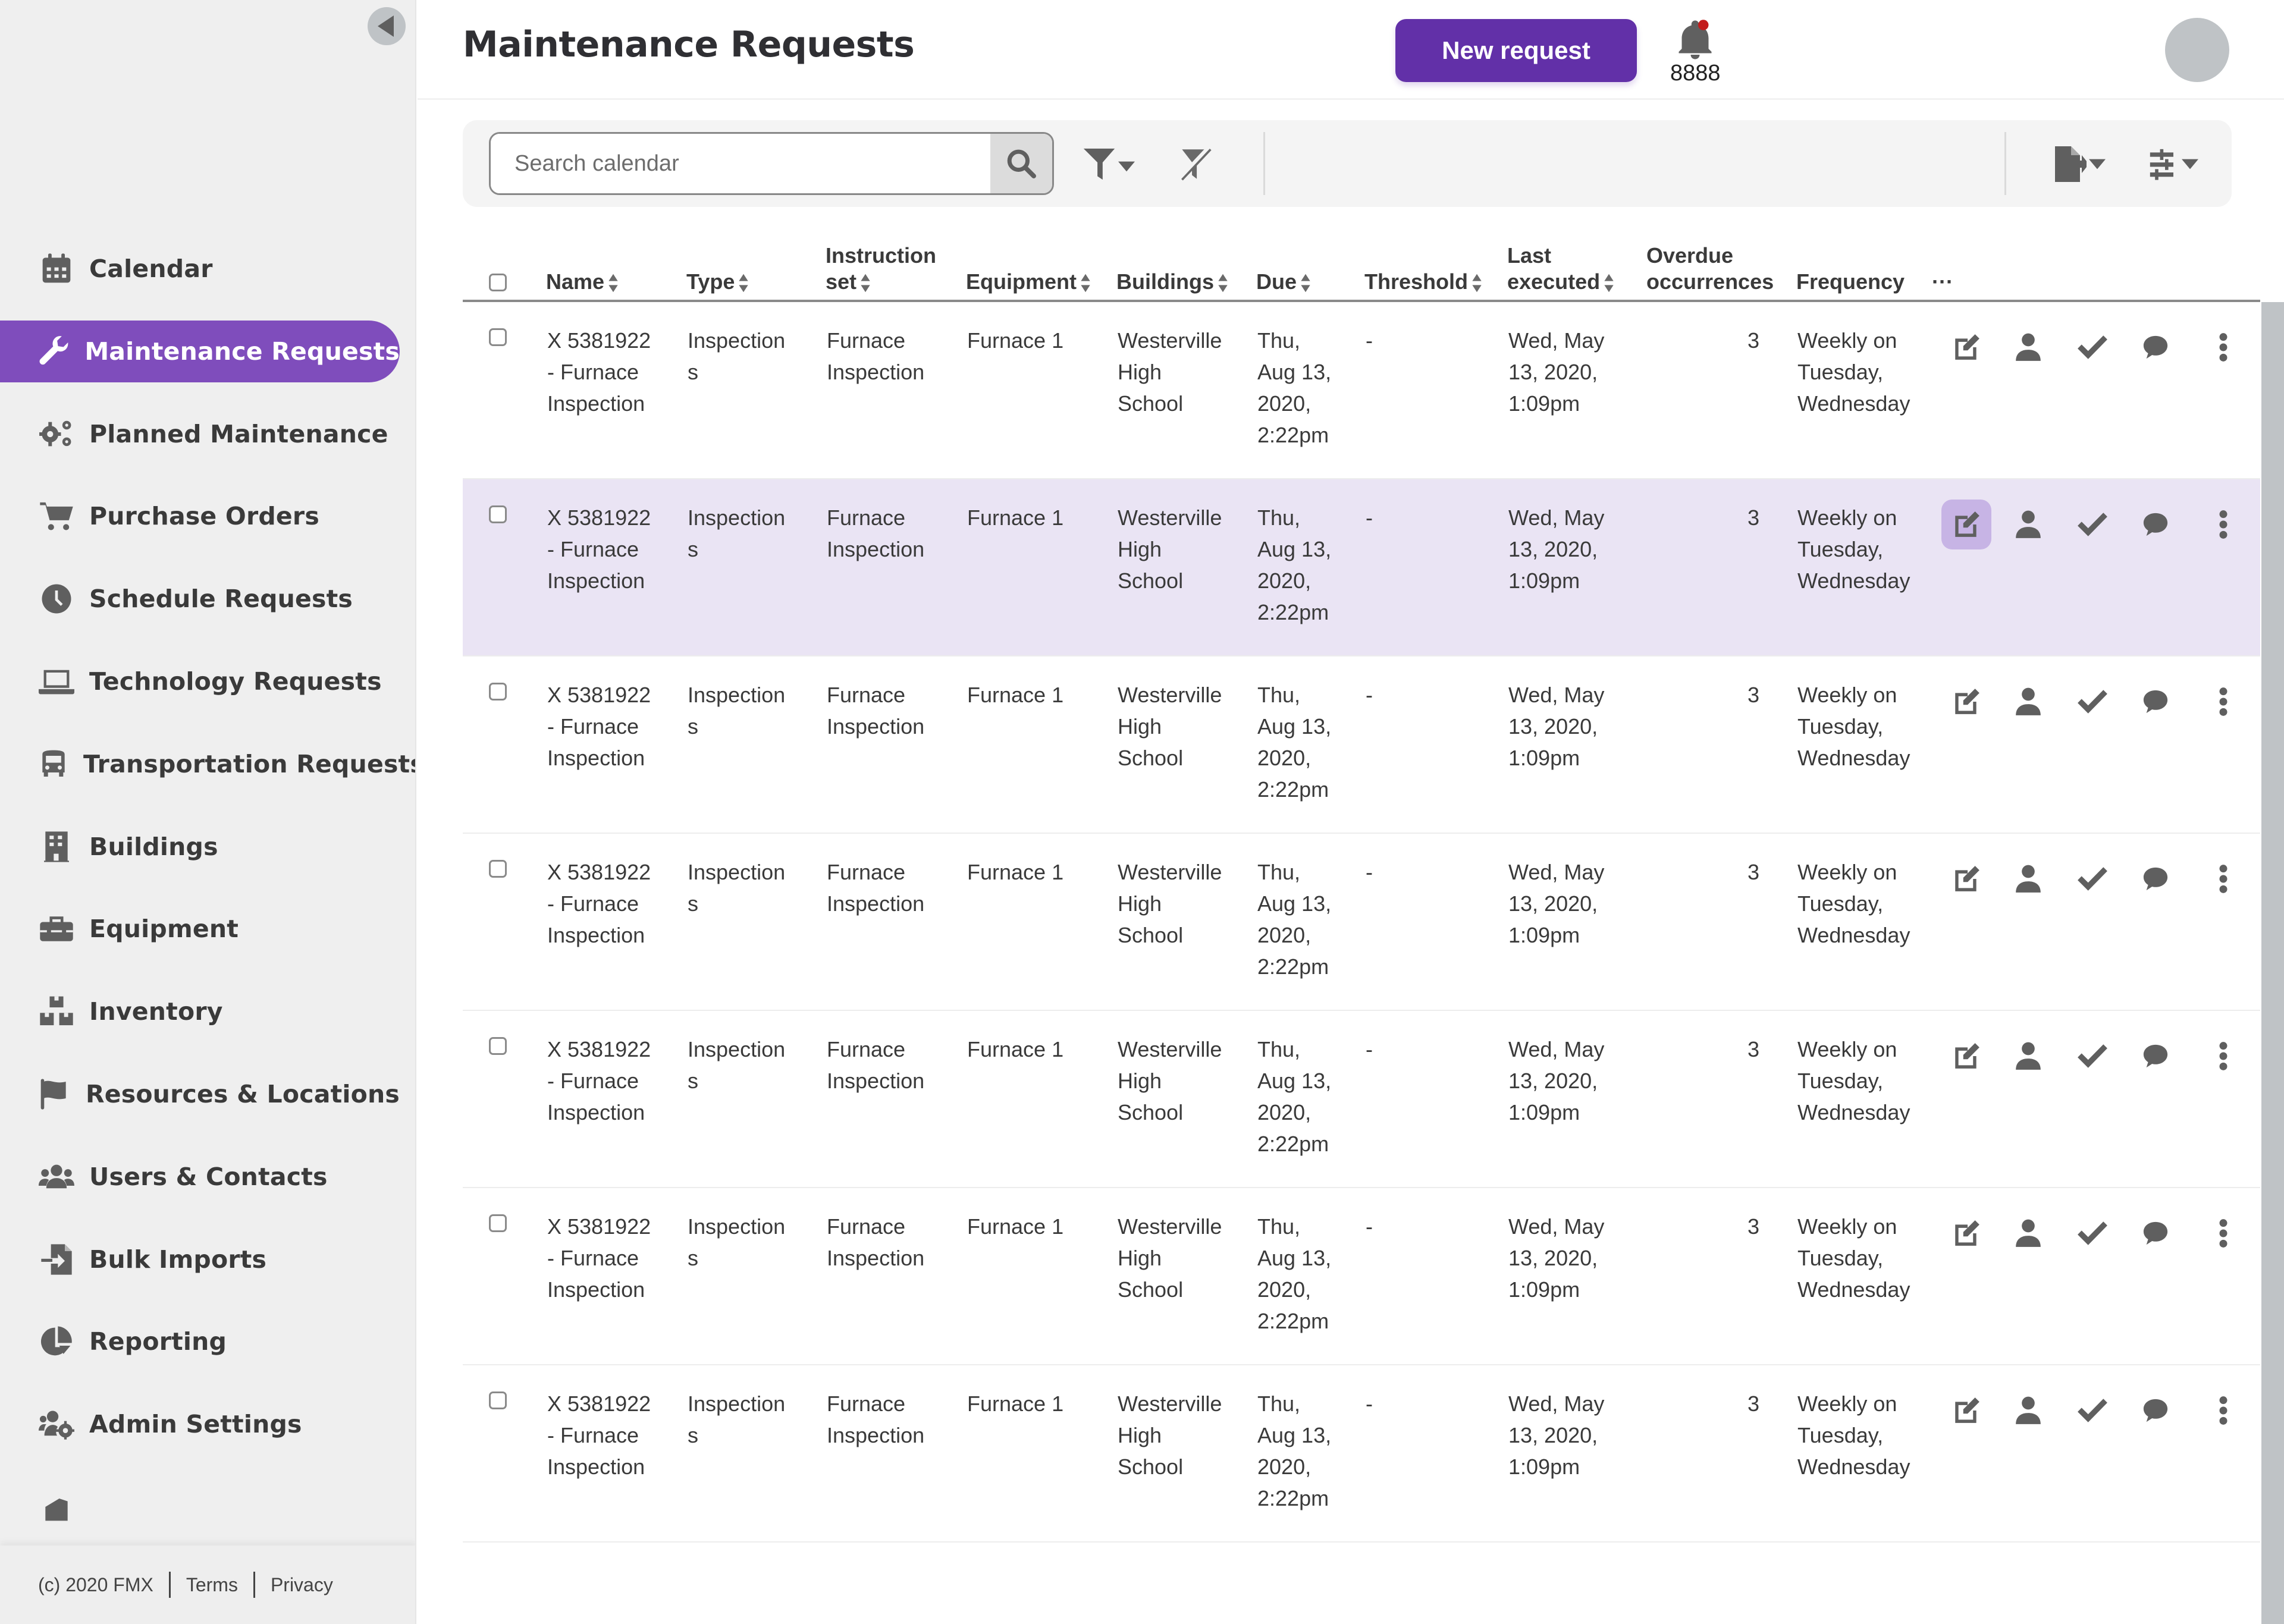 Image resolution: width=2284 pixels, height=1624 pixels. I want to click on sidebar-item-equipment: Equipment, so click(200, 929).